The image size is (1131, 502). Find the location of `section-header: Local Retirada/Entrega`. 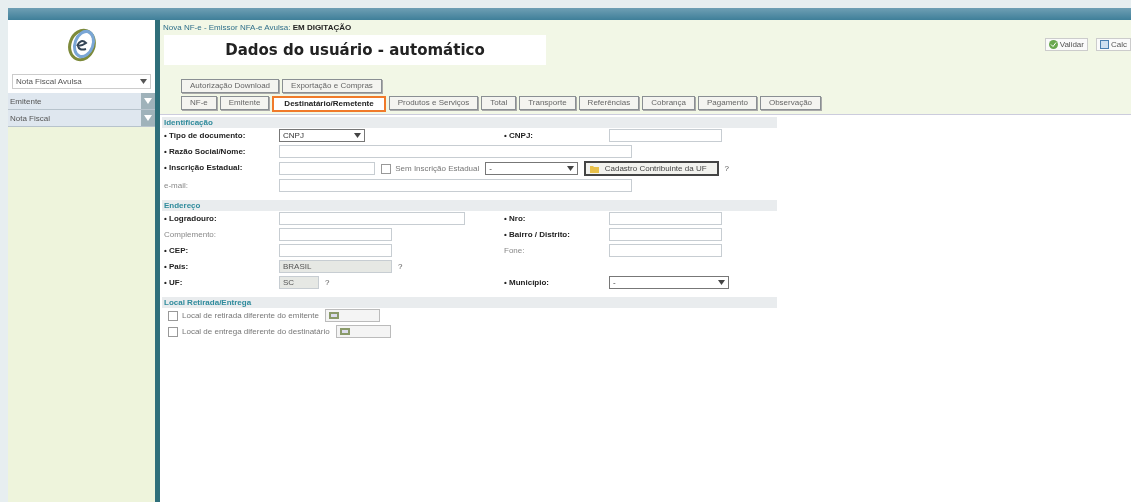

section-header: Local Retirada/Entrega is located at coordinates (469, 302).